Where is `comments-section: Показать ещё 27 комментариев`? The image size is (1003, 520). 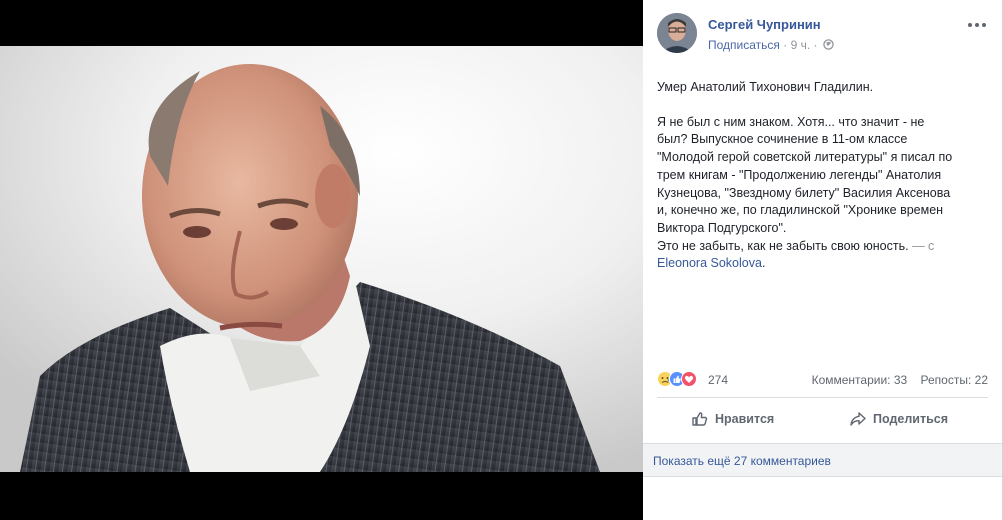
comments-section: Показать ещё 27 комментариев is located at coordinates (823, 460).